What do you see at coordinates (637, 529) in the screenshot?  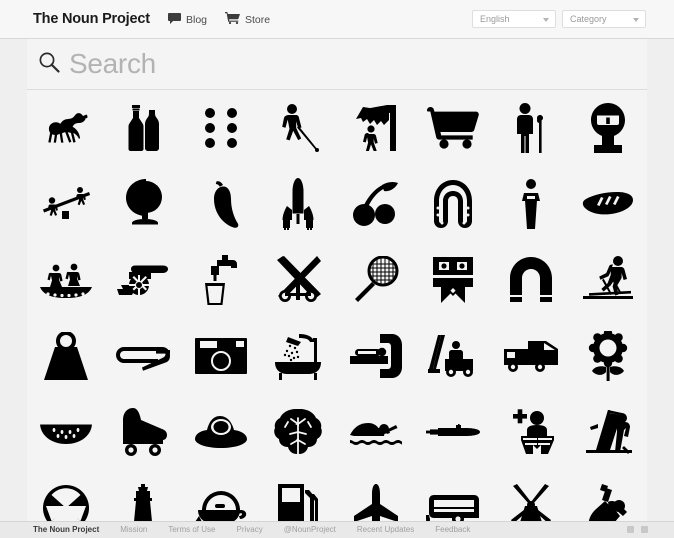 I see `footer-social-icons` at bounding box center [637, 529].